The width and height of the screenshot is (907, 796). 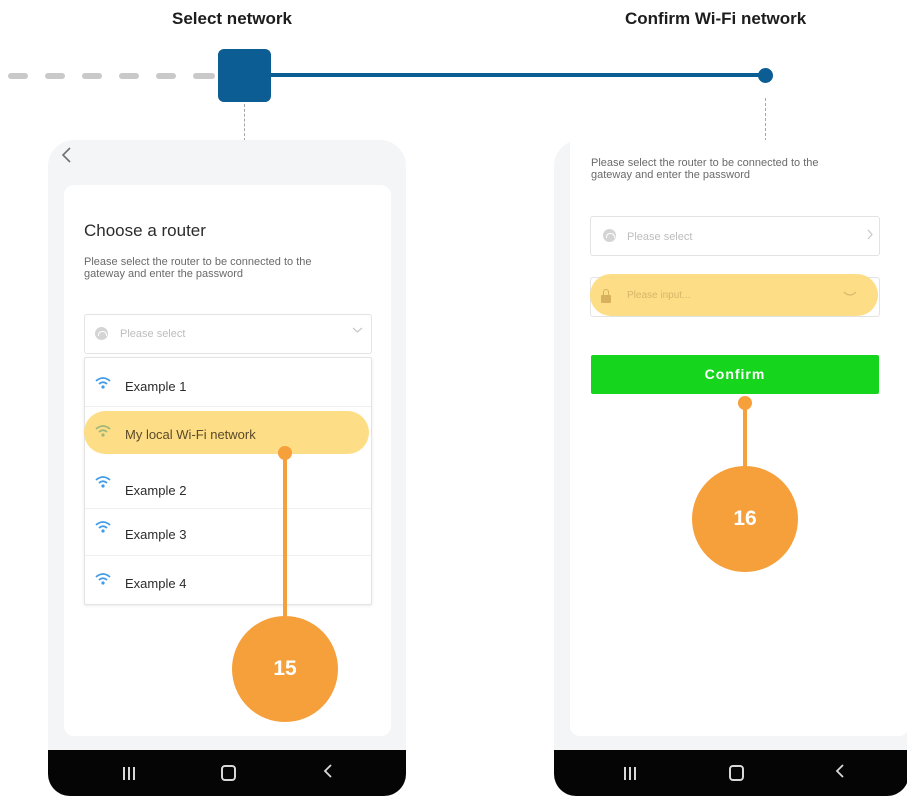 I want to click on dropdown-item-label: Example 2, so click(x=156, y=490).